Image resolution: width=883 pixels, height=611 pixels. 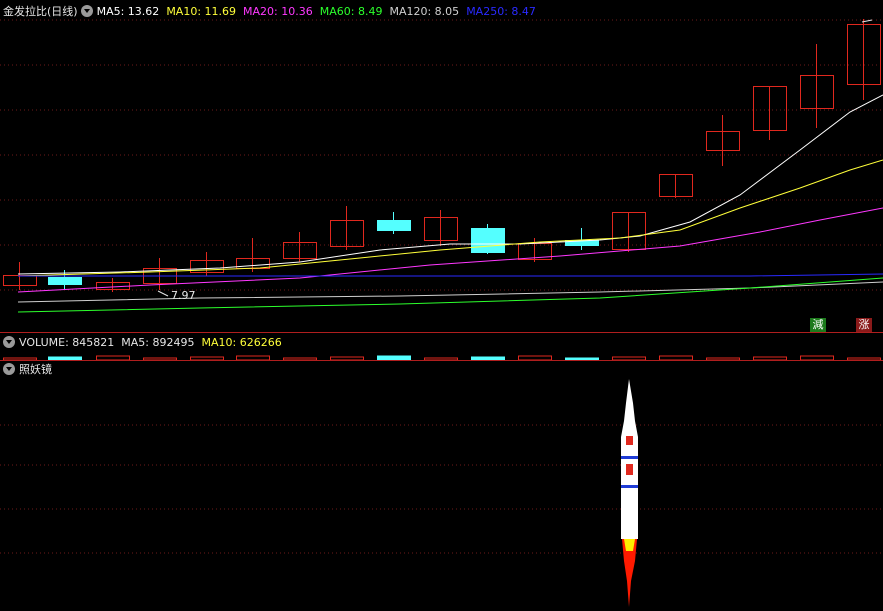 I want to click on volume-ma10: MA10: 626266, so click(x=241, y=342).